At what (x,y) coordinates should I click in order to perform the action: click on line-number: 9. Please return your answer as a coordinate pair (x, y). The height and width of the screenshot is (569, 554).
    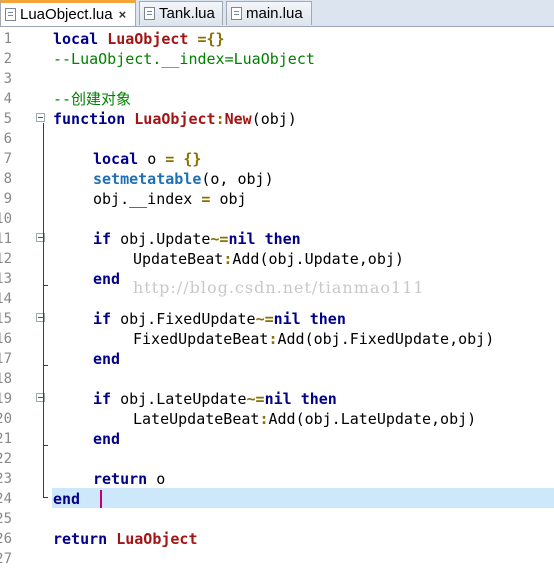
    Looking at the image, I should click on (7, 199).